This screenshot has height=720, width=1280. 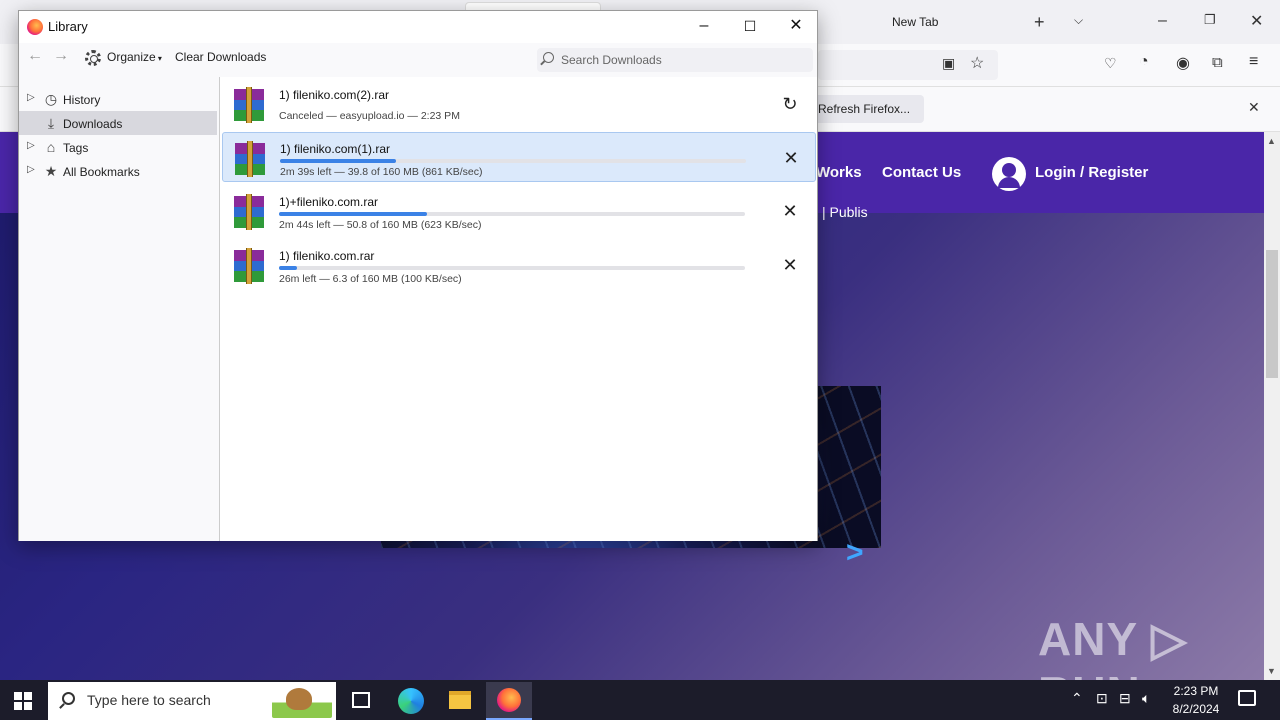 What do you see at coordinates (61, 56) in the screenshot?
I see `forward-arrow-icon: →` at bounding box center [61, 56].